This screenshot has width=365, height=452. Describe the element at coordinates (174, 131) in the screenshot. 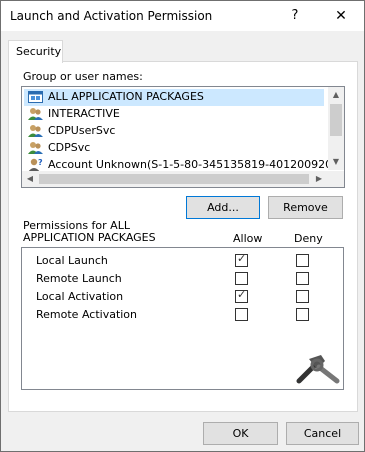

I see `list-item-cdpusersvc: CDPUserSvc` at that location.